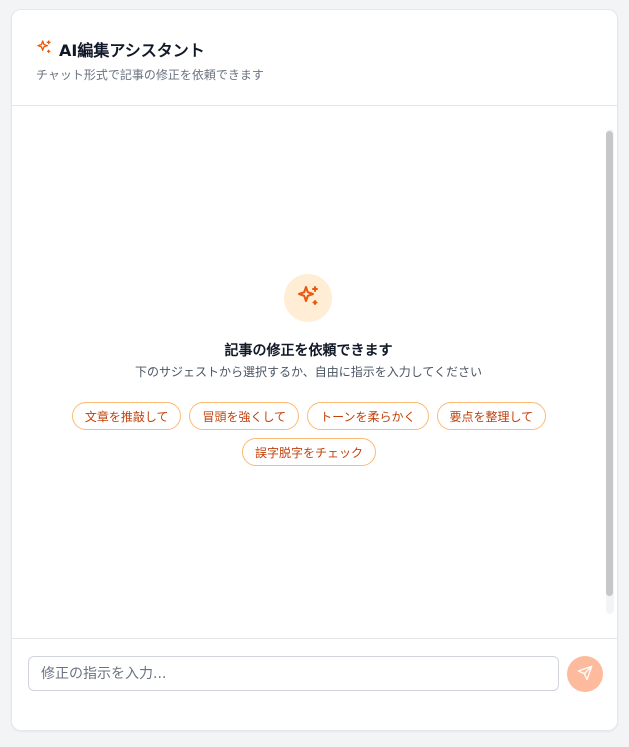  Describe the element at coordinates (308, 372) in the screenshot. I see `empty-state-description: 下のサジェストから選択するか、自由に指示を入力してください` at that location.